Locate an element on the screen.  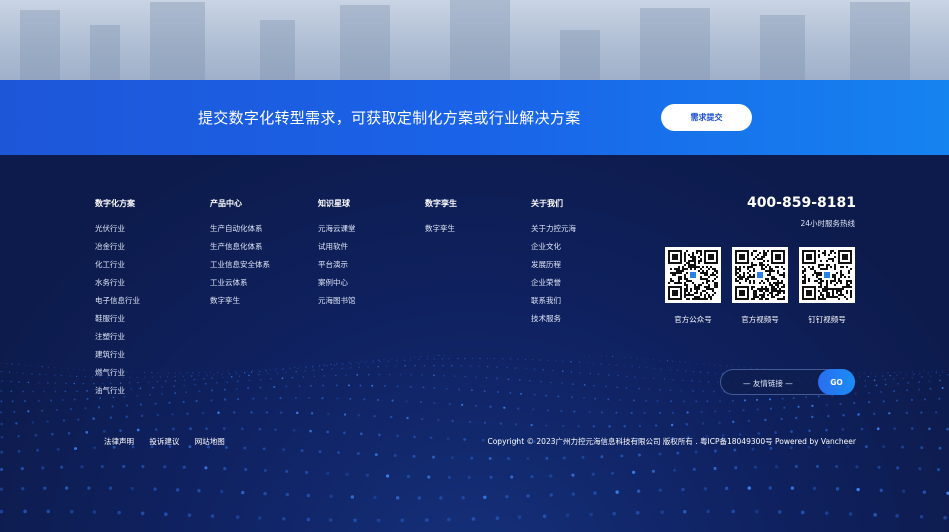
footer-link: 联系我们 is located at coordinates (553, 301).